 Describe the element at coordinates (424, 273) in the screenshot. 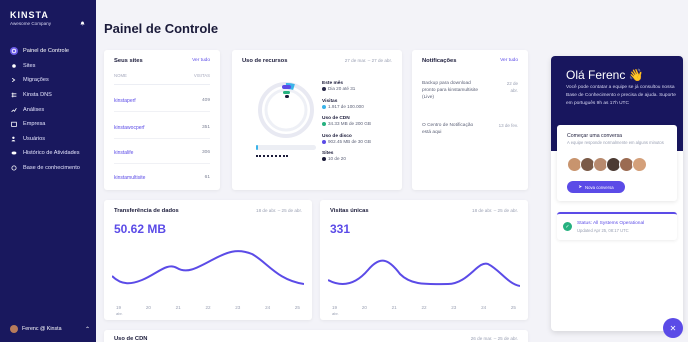

I see `visits-line-chart` at that location.